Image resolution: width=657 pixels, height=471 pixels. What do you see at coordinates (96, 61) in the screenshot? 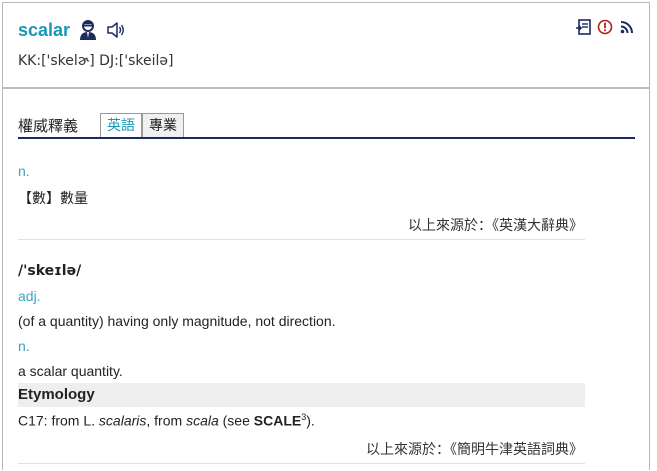
I see `pronunciation: KK:['skelɚ] DJ:['skeilə]` at bounding box center [96, 61].